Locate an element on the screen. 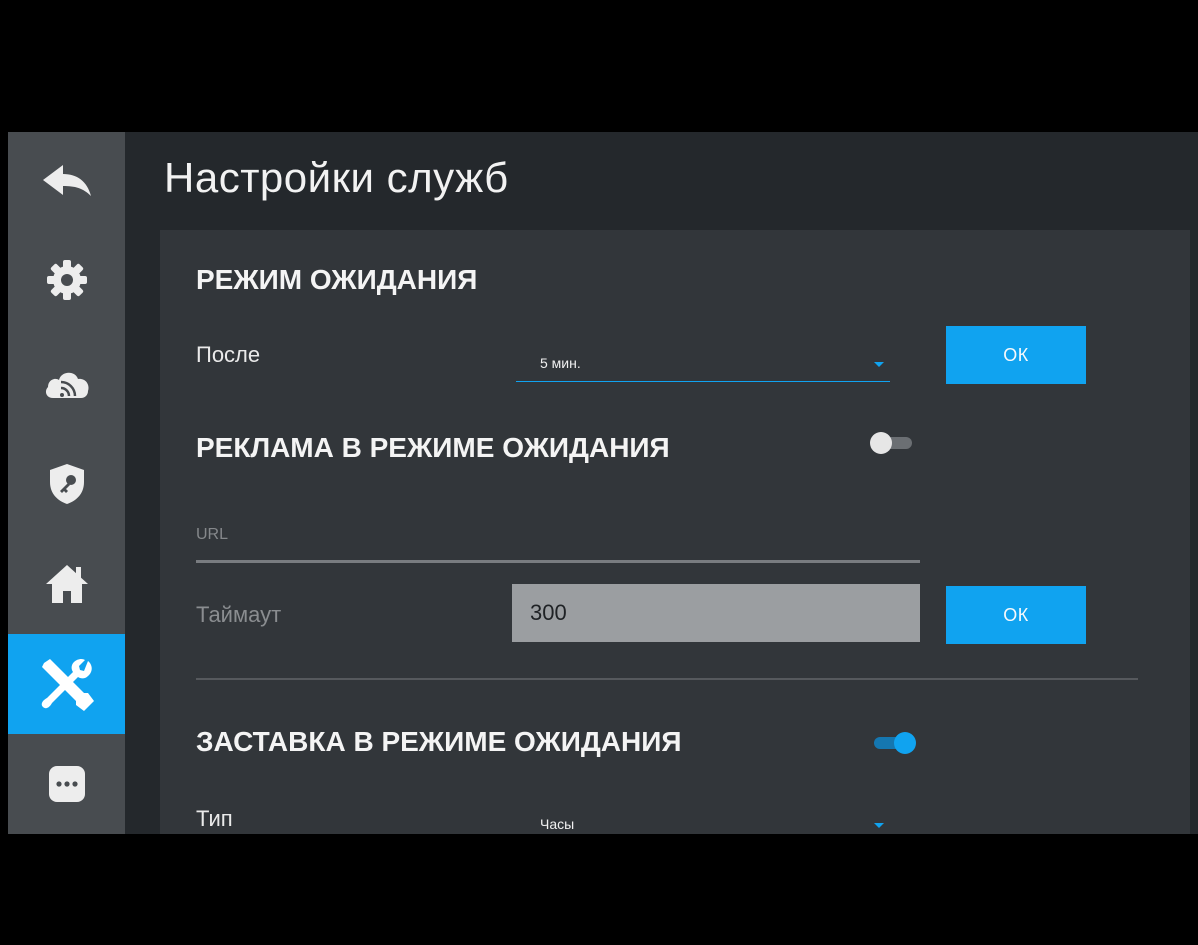 This screenshot has width=1198, height=945. after-select-value: 5 мин. is located at coordinates (560, 363).